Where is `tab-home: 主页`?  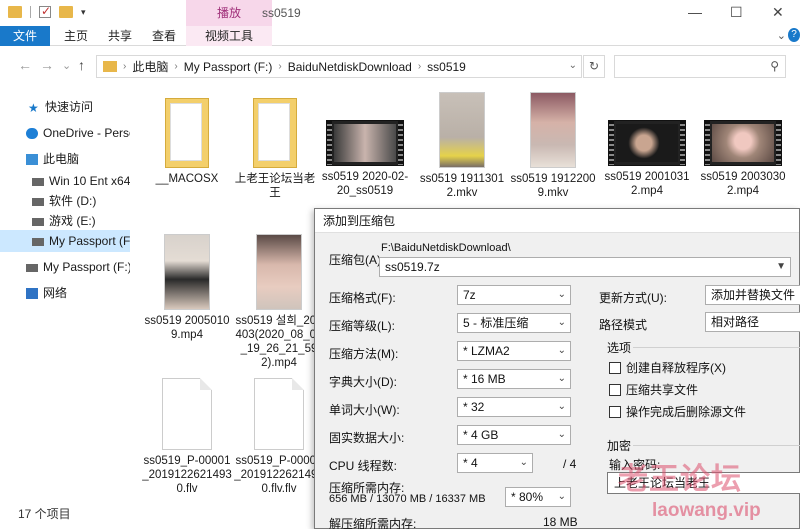
tab-home: 主页 is located at coordinates (76, 36).